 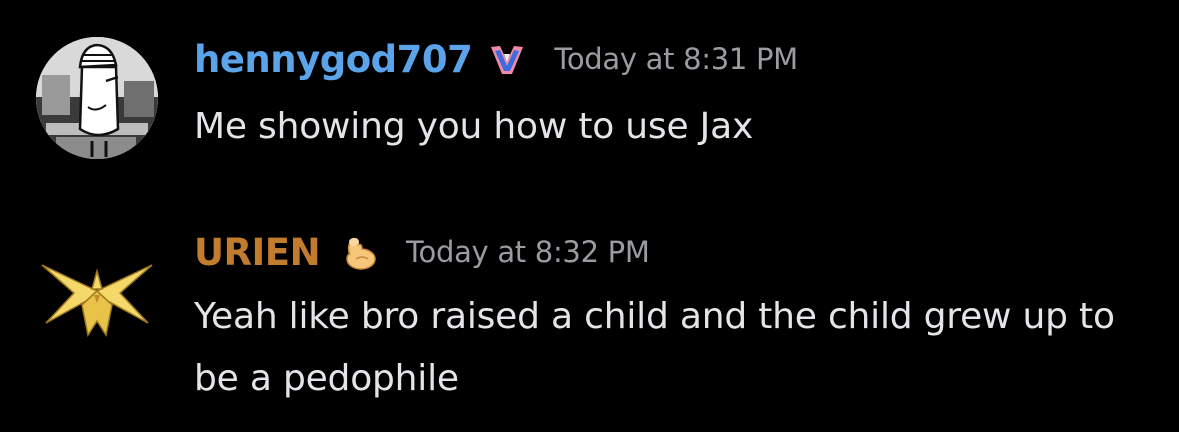 I want to click on message-timestamp: Today at 8:32 PM, so click(x=528, y=252).